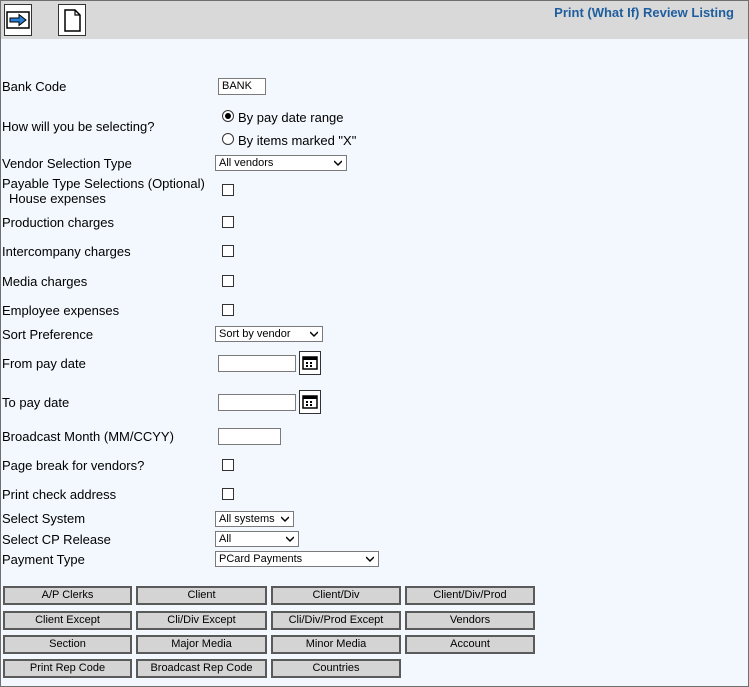  What do you see at coordinates (44, 518) in the screenshot?
I see `select-system-label: Select System` at bounding box center [44, 518].